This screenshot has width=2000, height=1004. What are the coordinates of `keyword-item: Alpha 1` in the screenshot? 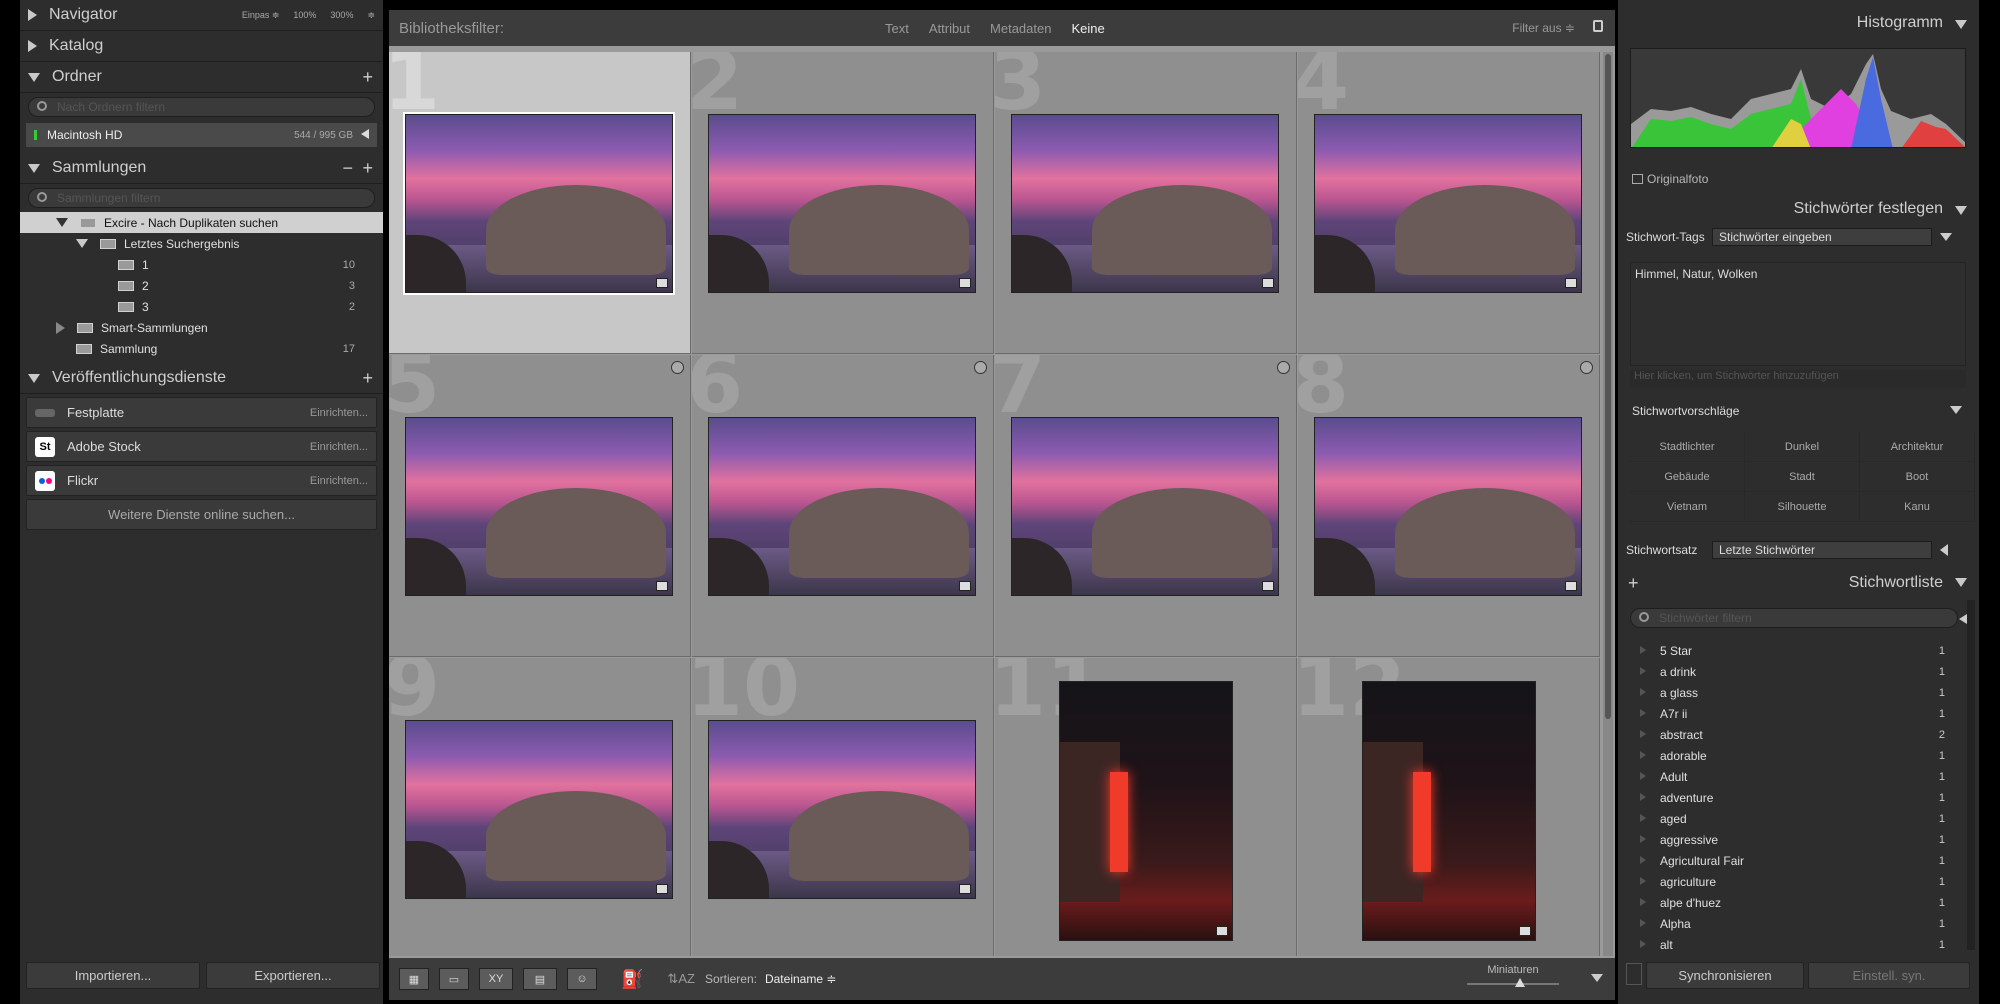 It's located at (1791, 923).